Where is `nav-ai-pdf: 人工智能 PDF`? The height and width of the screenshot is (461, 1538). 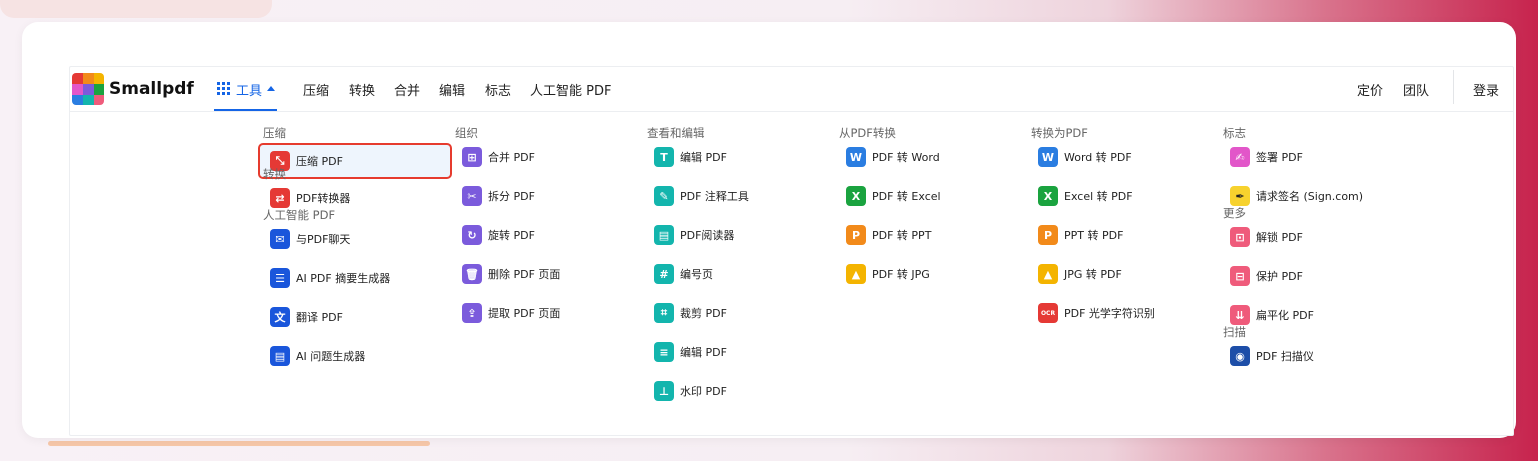 nav-ai-pdf: 人工智能 PDF is located at coordinates (570, 89).